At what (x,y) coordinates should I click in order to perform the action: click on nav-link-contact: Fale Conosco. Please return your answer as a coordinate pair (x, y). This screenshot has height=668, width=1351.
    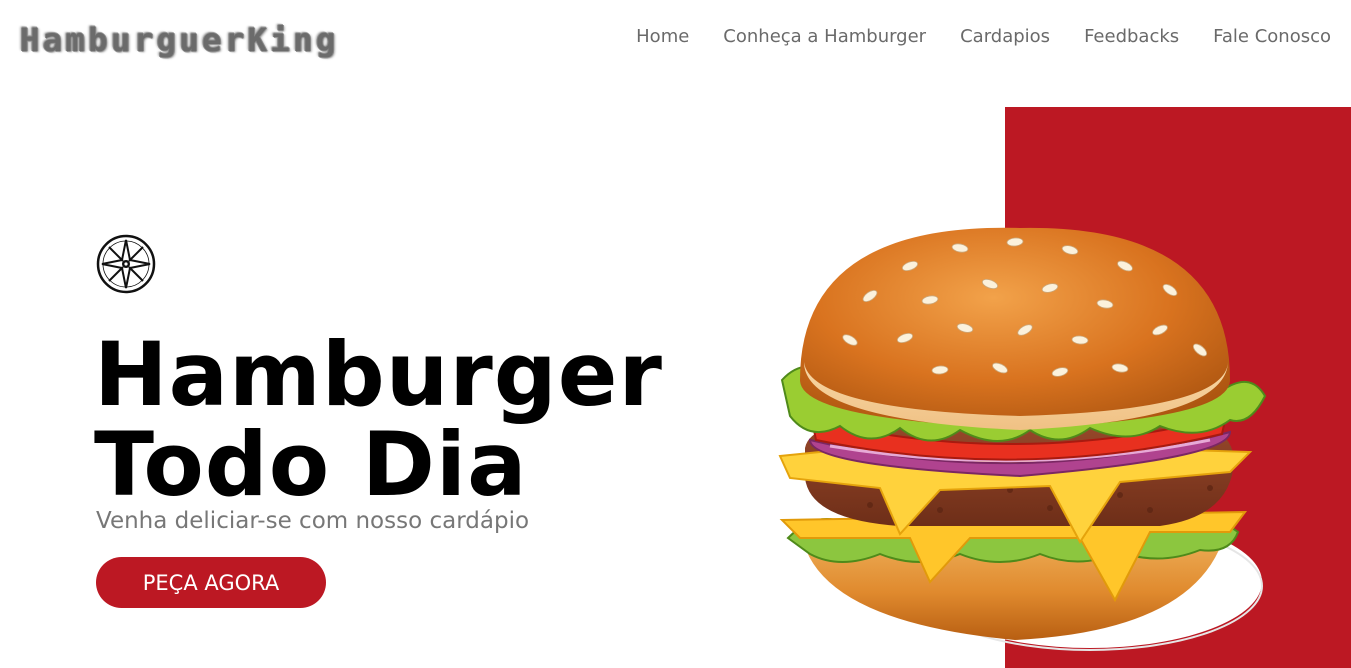
    Looking at the image, I should click on (1272, 36).